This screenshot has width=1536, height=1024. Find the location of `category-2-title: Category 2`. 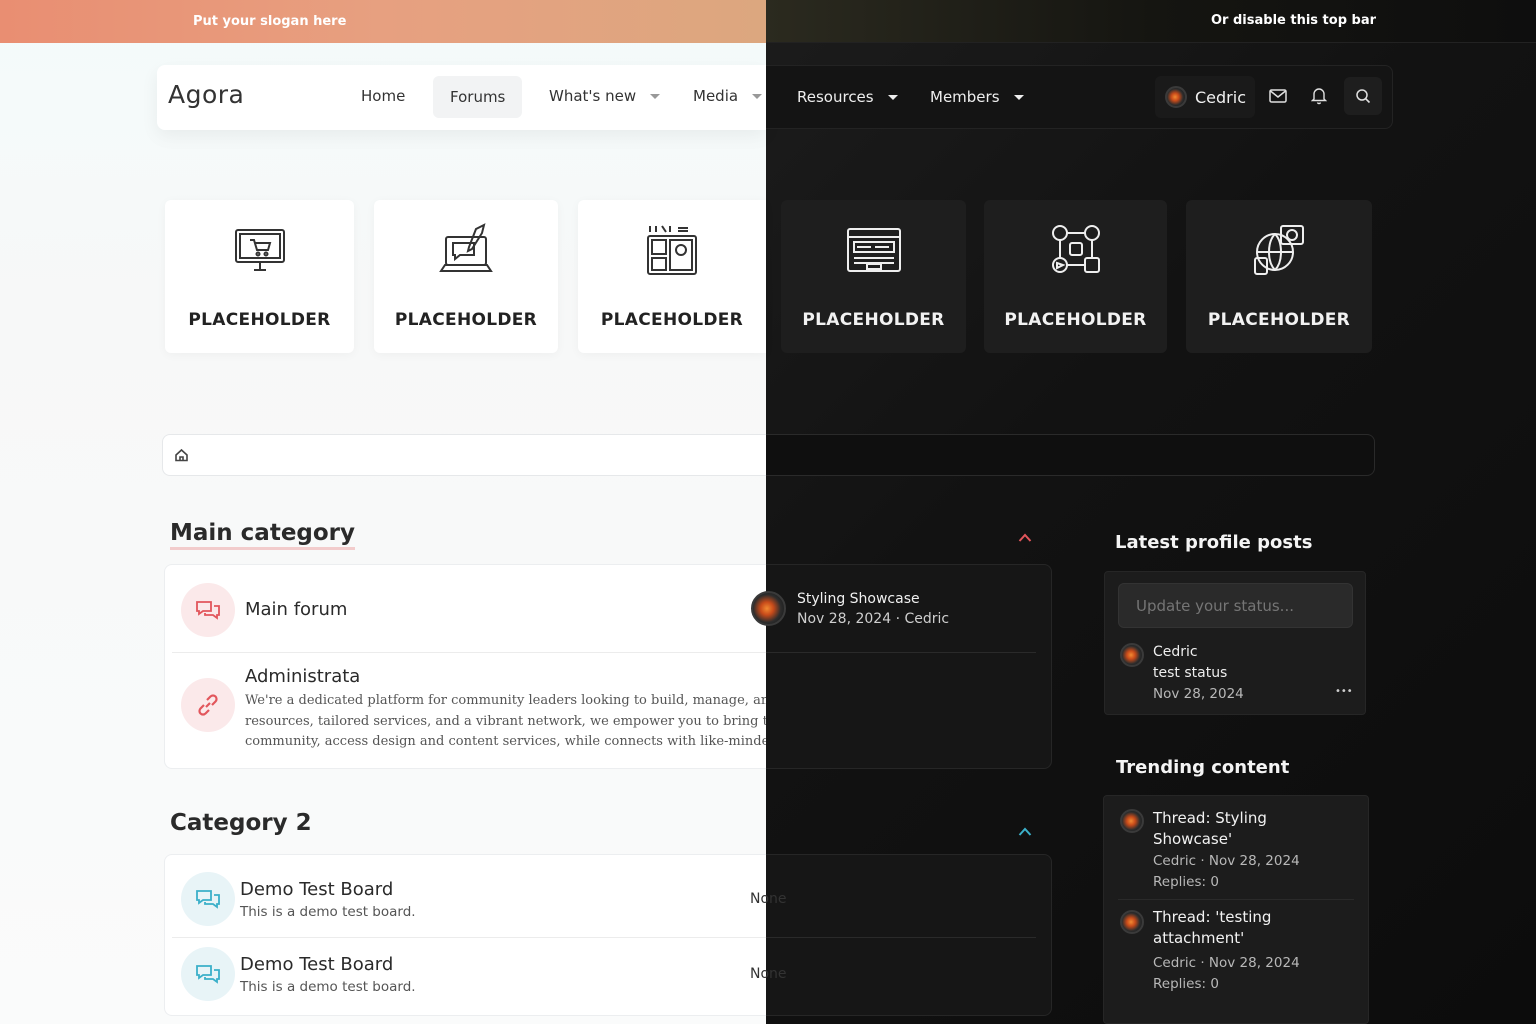

category-2-title: Category 2 is located at coordinates (241, 823).